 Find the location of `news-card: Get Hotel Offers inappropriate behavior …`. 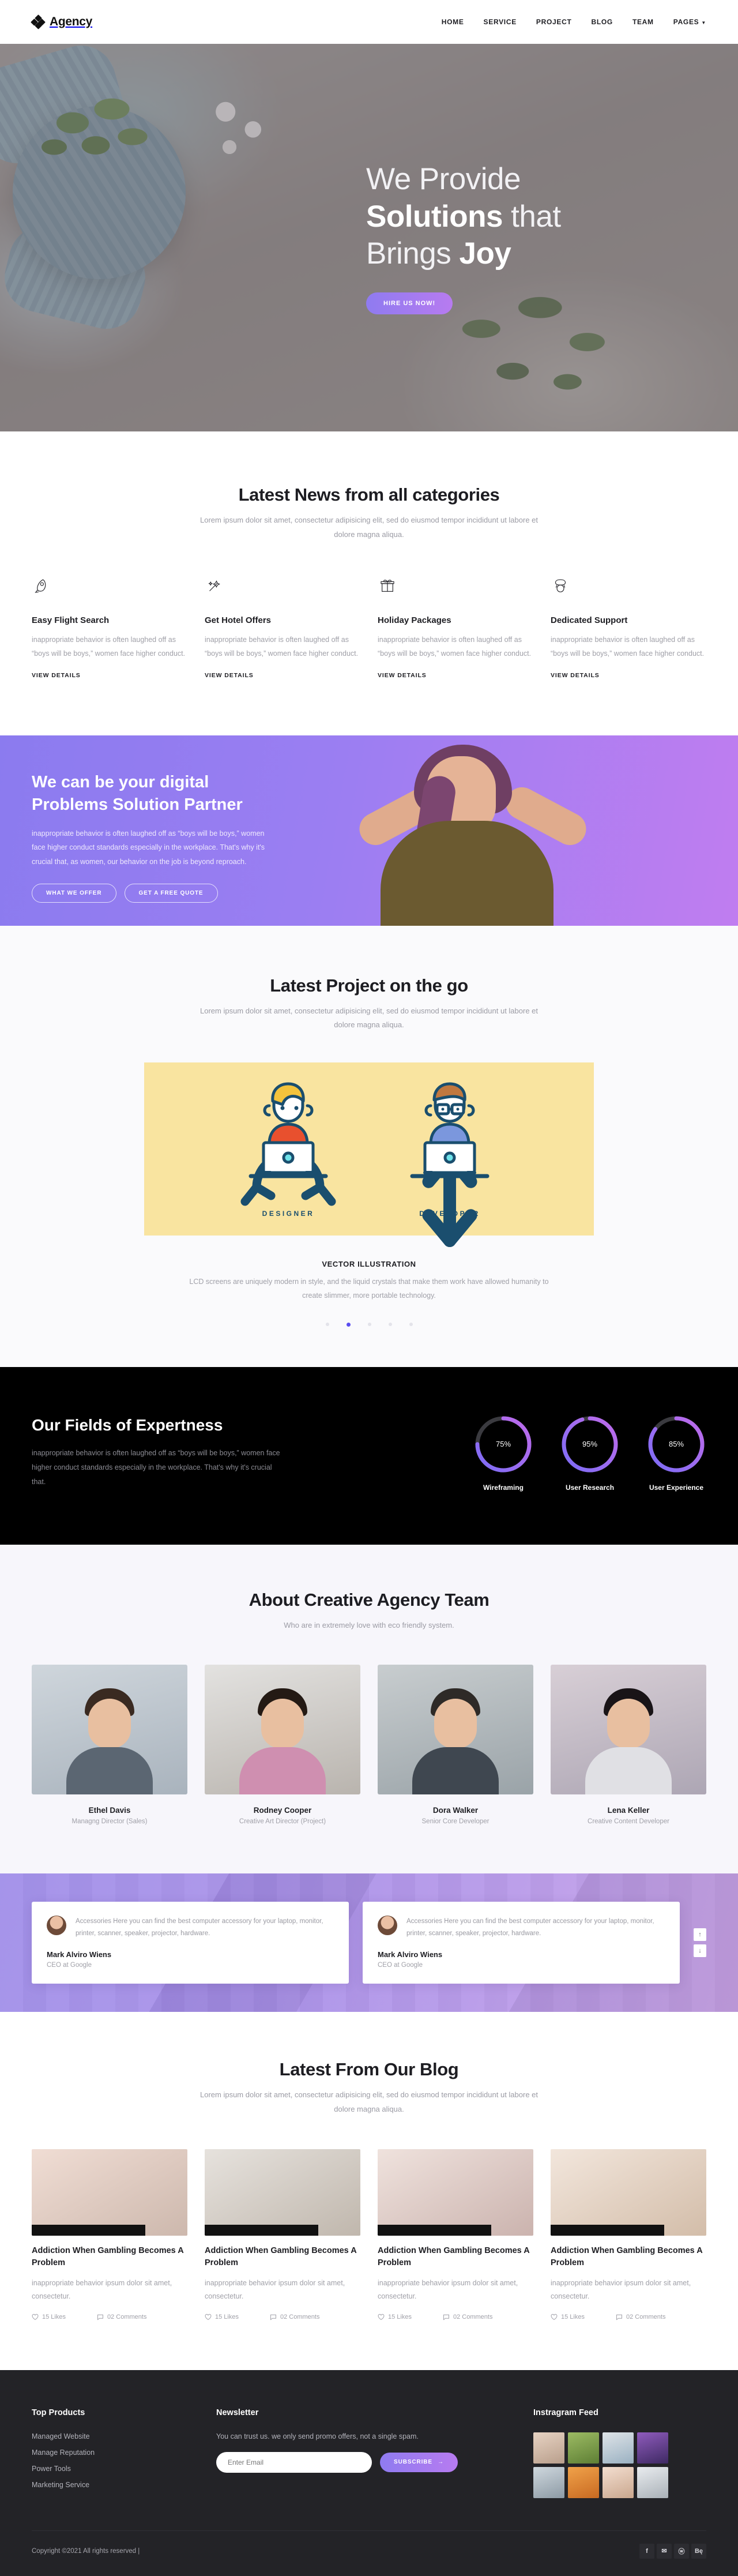

news-card: Get Hotel Offers inappropriate behavior … is located at coordinates (282, 627).